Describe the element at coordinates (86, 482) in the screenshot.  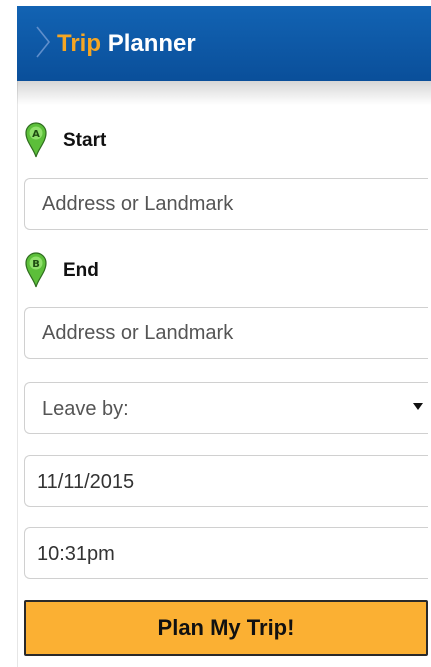
I see `date-value: 11/11/2015` at that location.